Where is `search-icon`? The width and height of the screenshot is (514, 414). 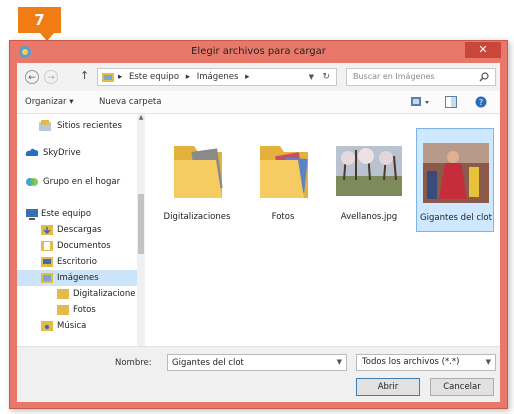
search-icon is located at coordinates (484, 77).